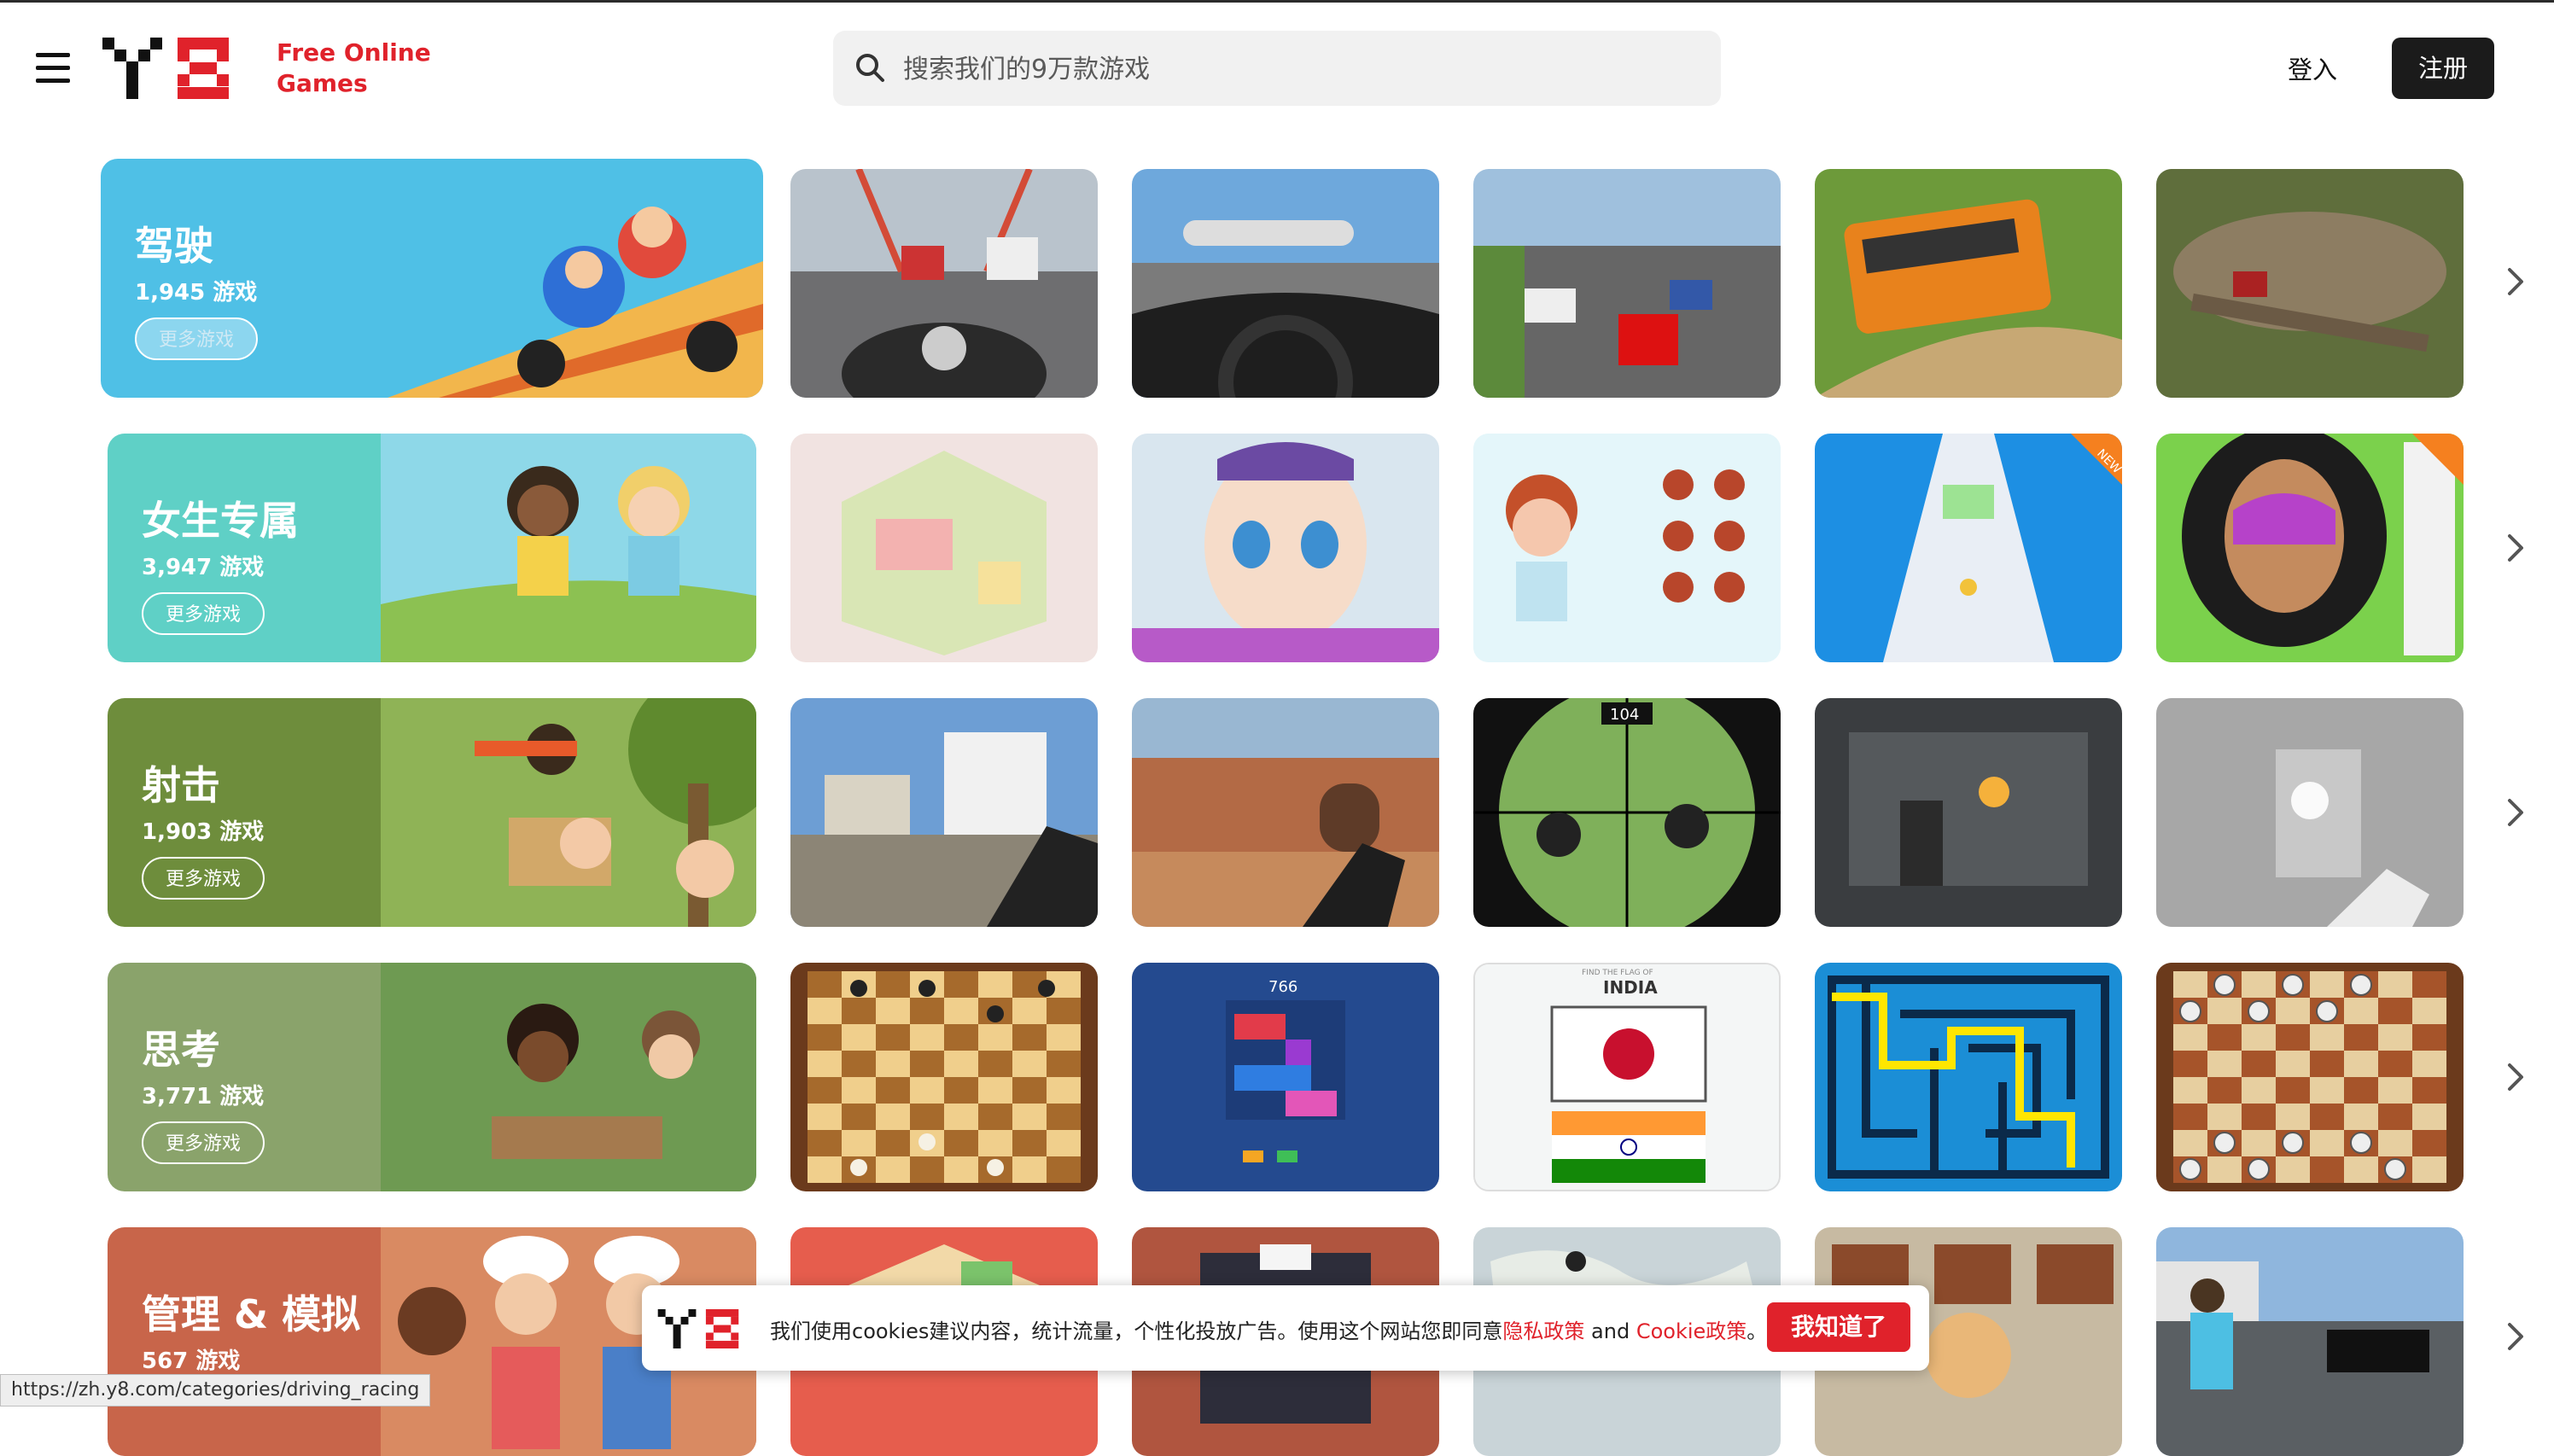  I want to click on category-card-girls: 女生专属 3,947 游戏 更多游戏, so click(432, 548).